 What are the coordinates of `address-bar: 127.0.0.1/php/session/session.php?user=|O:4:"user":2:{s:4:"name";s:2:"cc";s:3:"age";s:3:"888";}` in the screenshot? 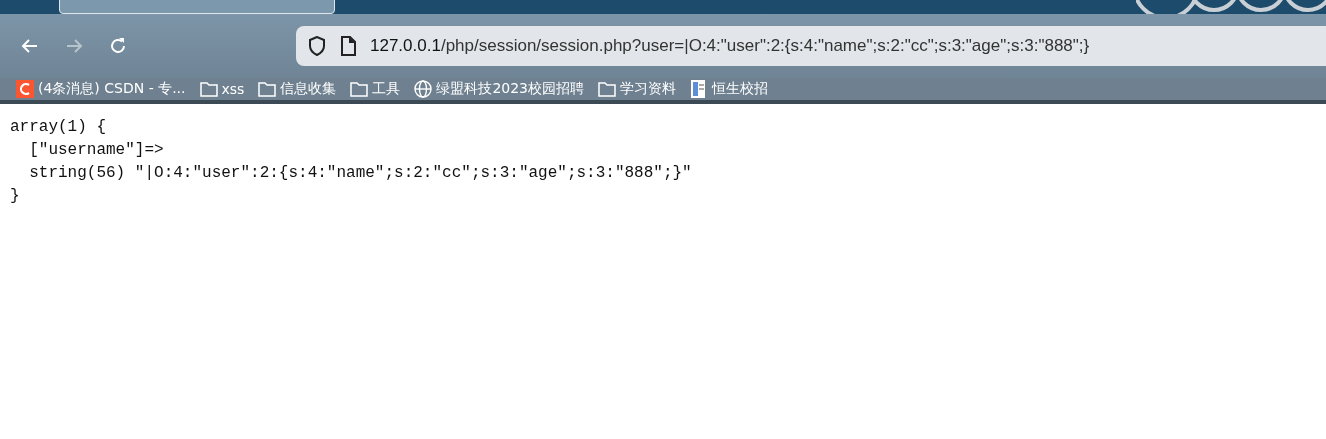 It's located at (811, 46).